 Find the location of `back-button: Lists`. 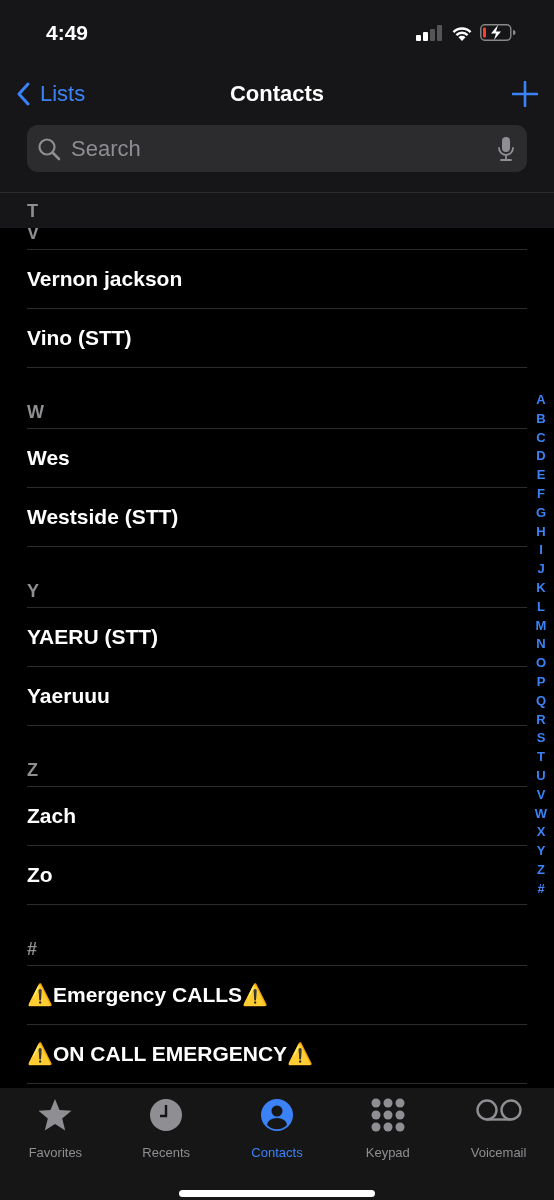

back-button: Lists is located at coordinates (51, 94).